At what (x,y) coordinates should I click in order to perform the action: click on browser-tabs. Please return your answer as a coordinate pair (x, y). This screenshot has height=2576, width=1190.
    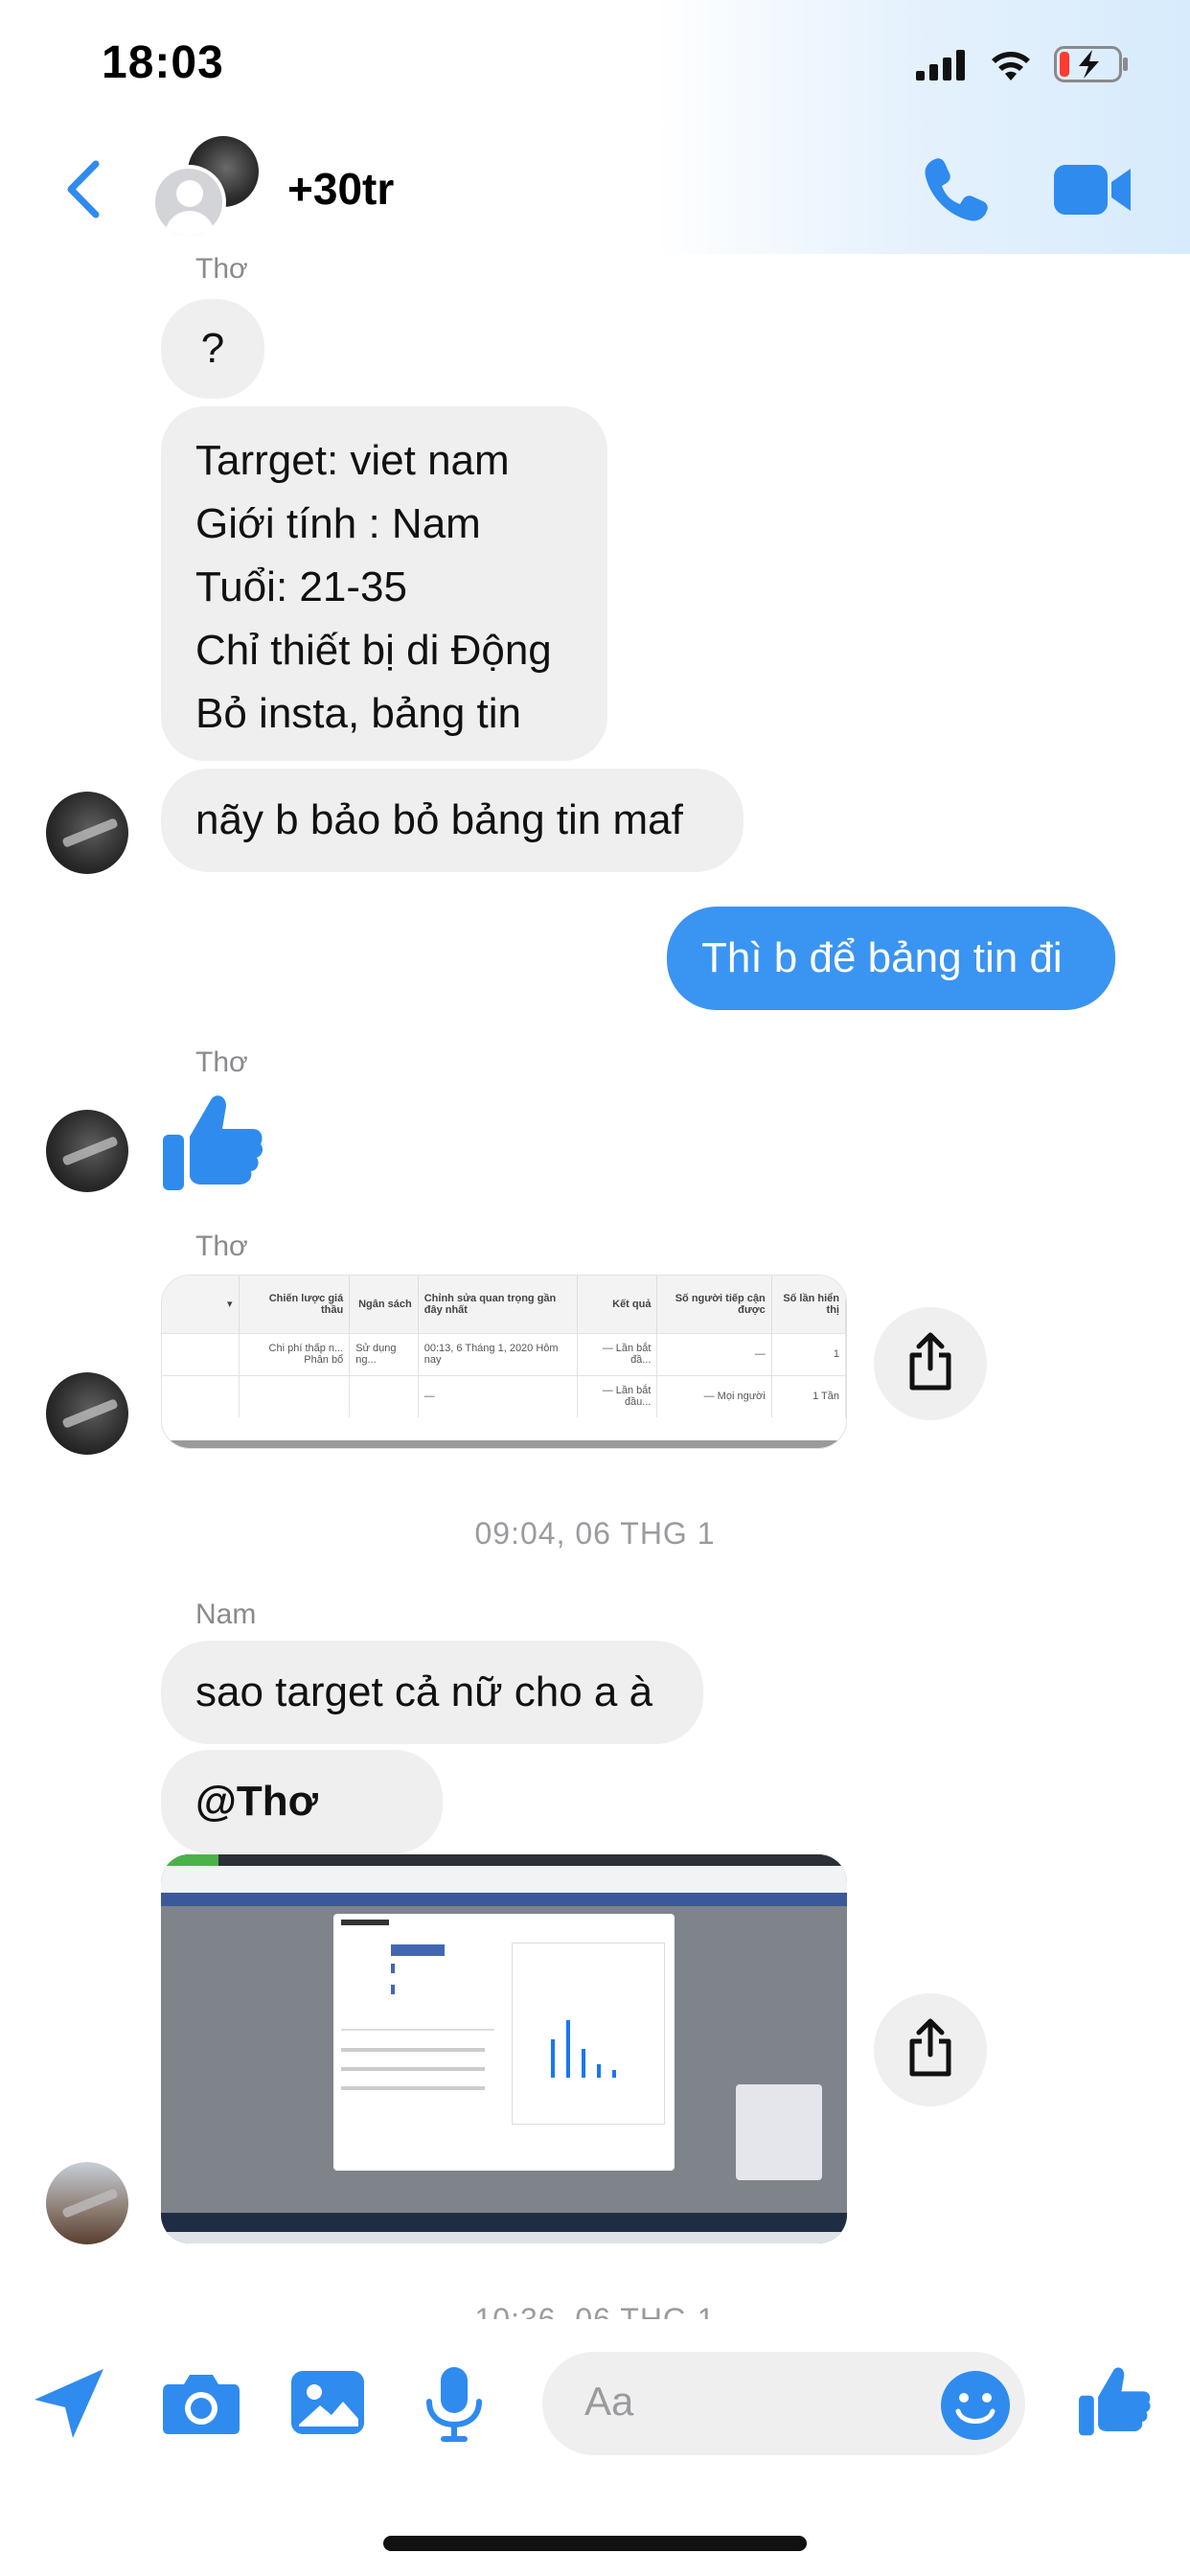
    Looking at the image, I should click on (504, 1860).